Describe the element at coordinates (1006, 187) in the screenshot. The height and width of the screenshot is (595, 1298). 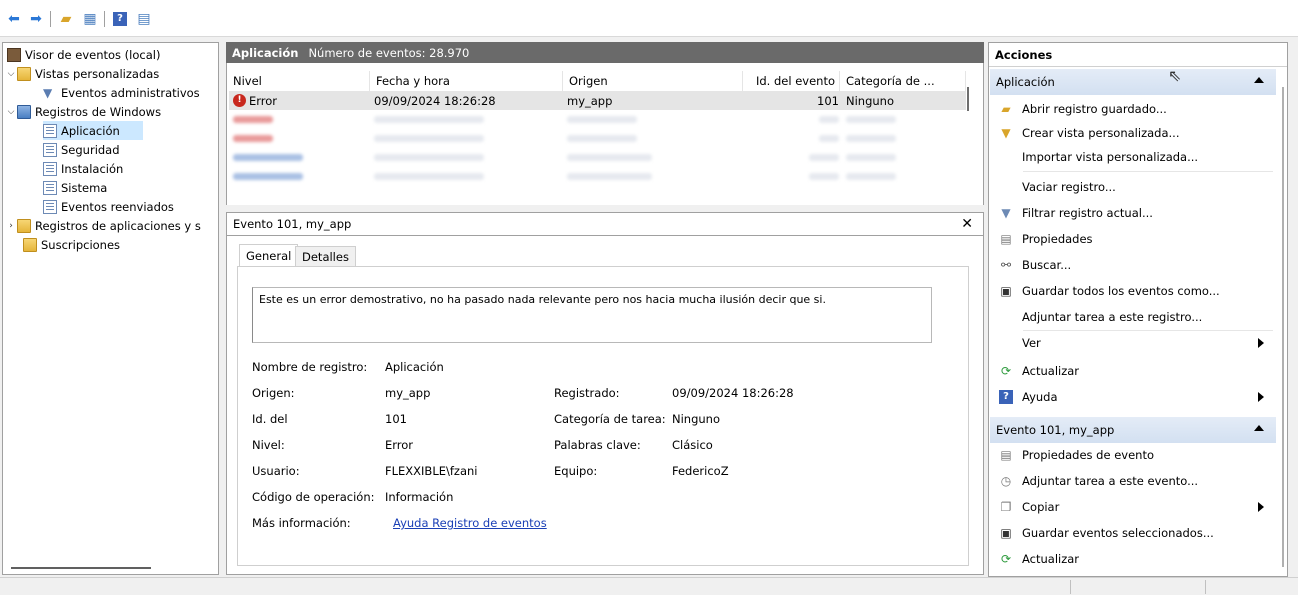
I see `blank-icon` at that location.